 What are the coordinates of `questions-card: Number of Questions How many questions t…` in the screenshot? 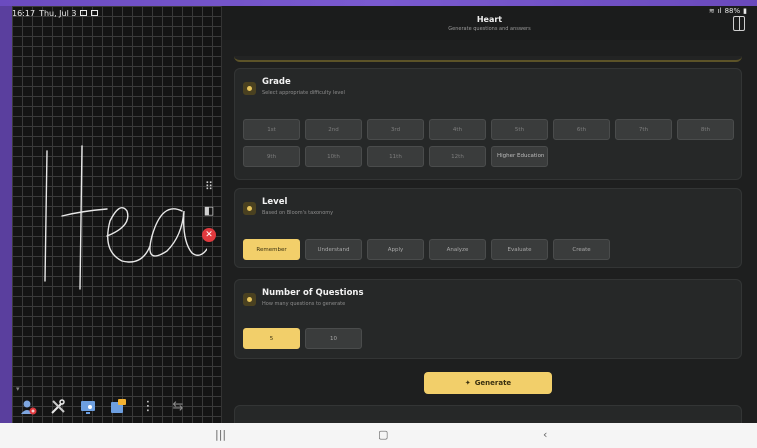 It's located at (488, 319).